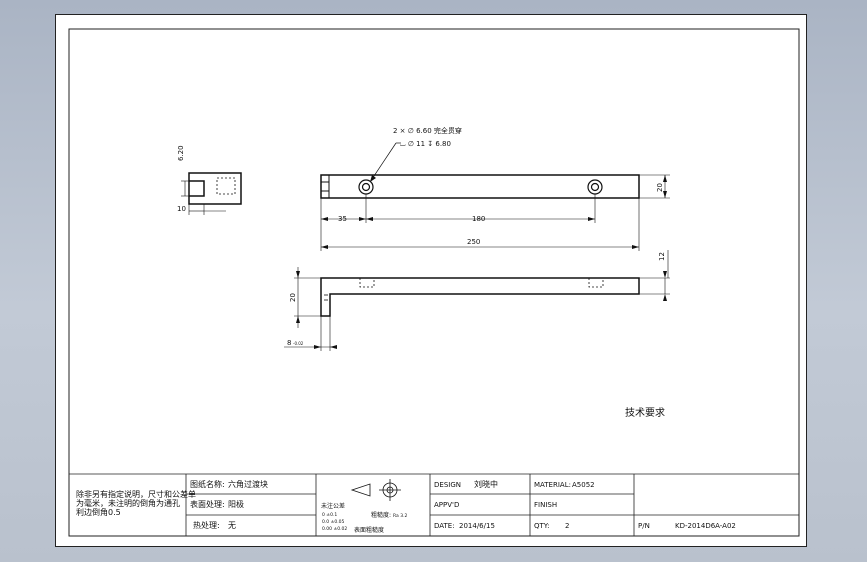  What do you see at coordinates (181, 153) in the screenshot?
I see `dim-side-height: 6.20` at bounding box center [181, 153].